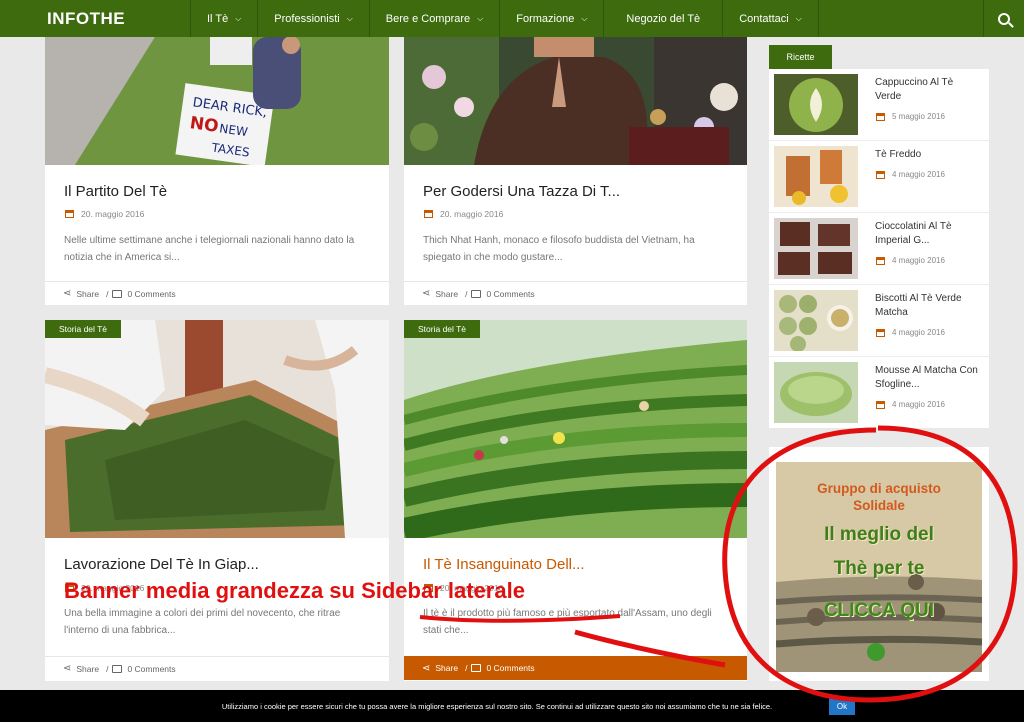 This screenshot has width=1024, height=722. Describe the element at coordinates (842, 706) in the screenshot. I see `cookie-ok-button: Ok` at that location.